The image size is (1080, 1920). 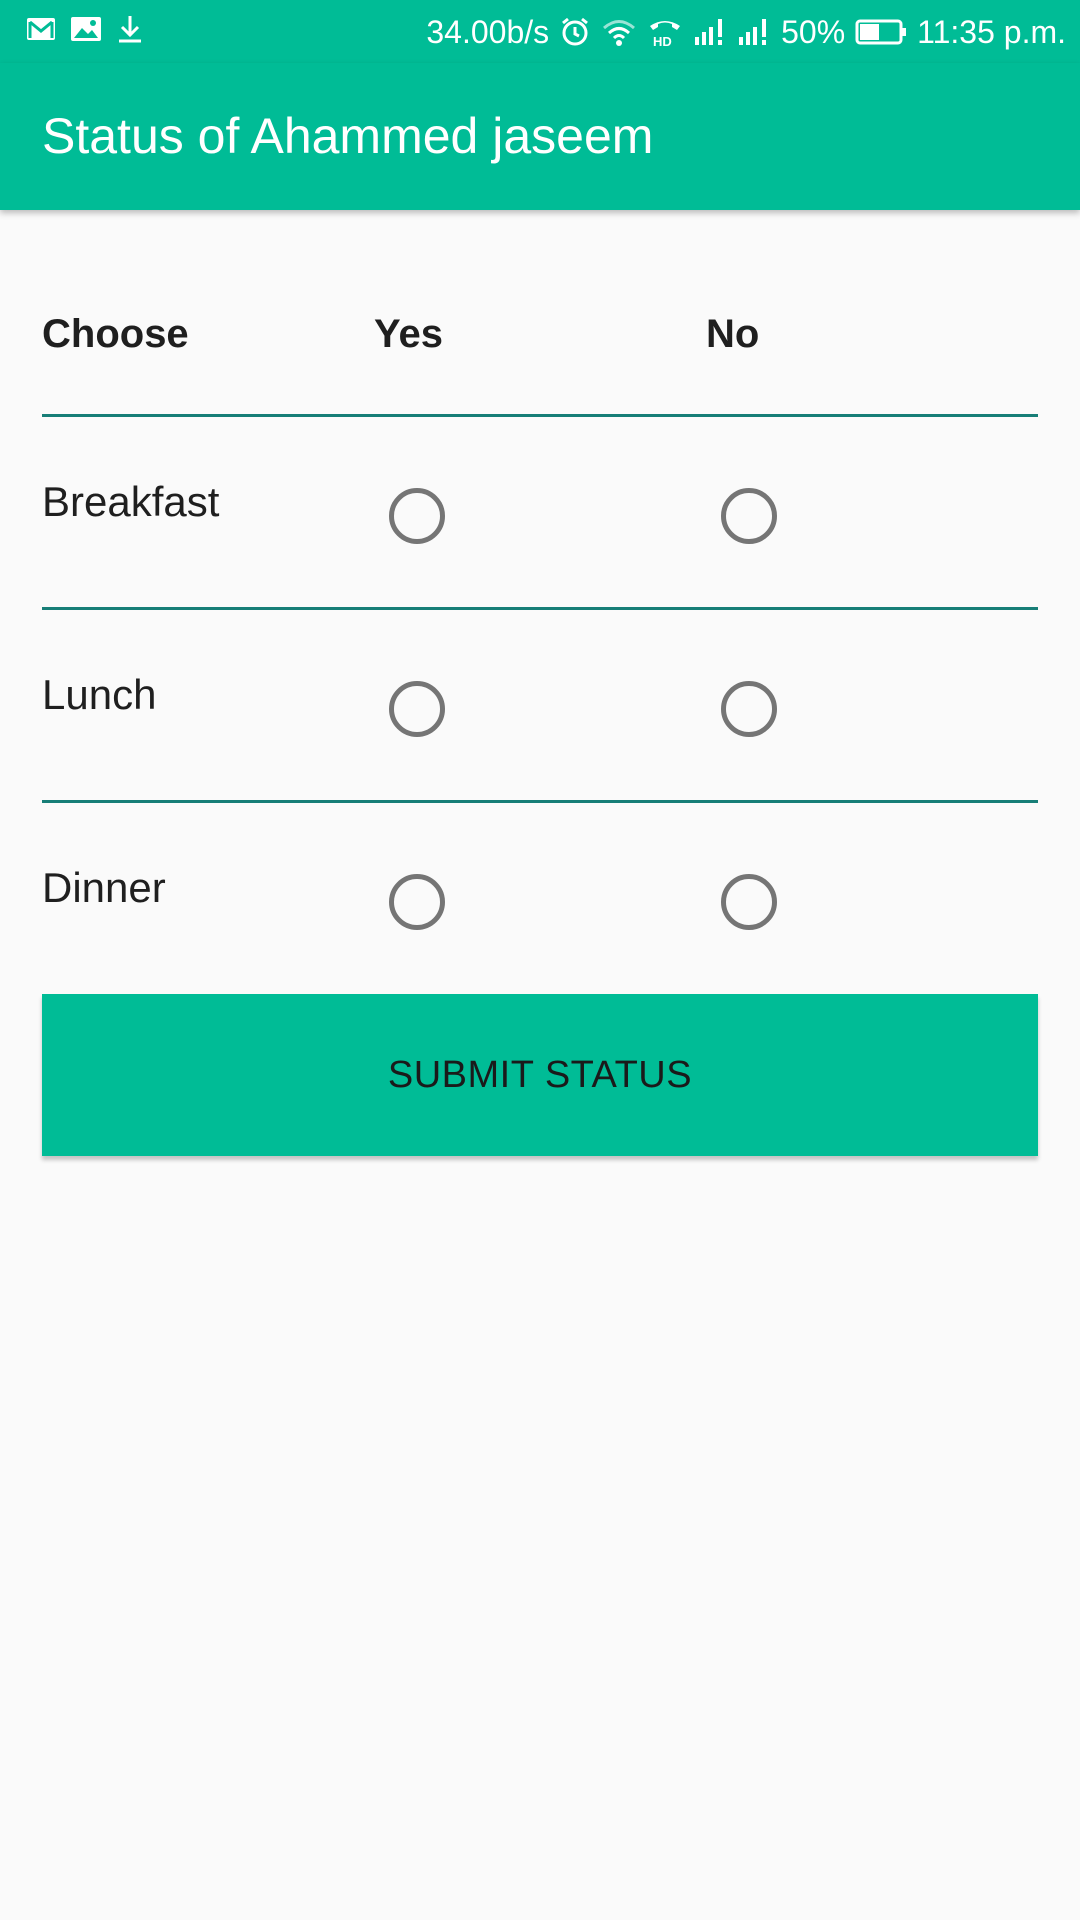 What do you see at coordinates (710, 32) in the screenshot?
I see `signal-icon-sim1` at bounding box center [710, 32].